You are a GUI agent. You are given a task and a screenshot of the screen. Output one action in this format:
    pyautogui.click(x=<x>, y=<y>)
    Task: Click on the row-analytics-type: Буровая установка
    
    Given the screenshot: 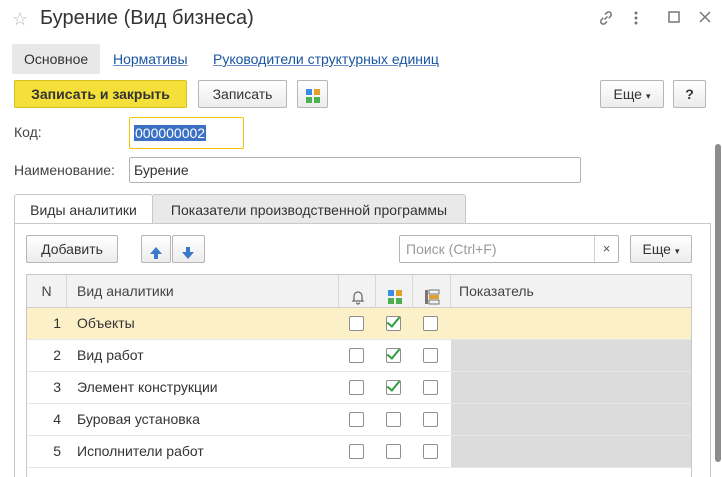 What is the action you would take?
    pyautogui.click(x=138, y=419)
    